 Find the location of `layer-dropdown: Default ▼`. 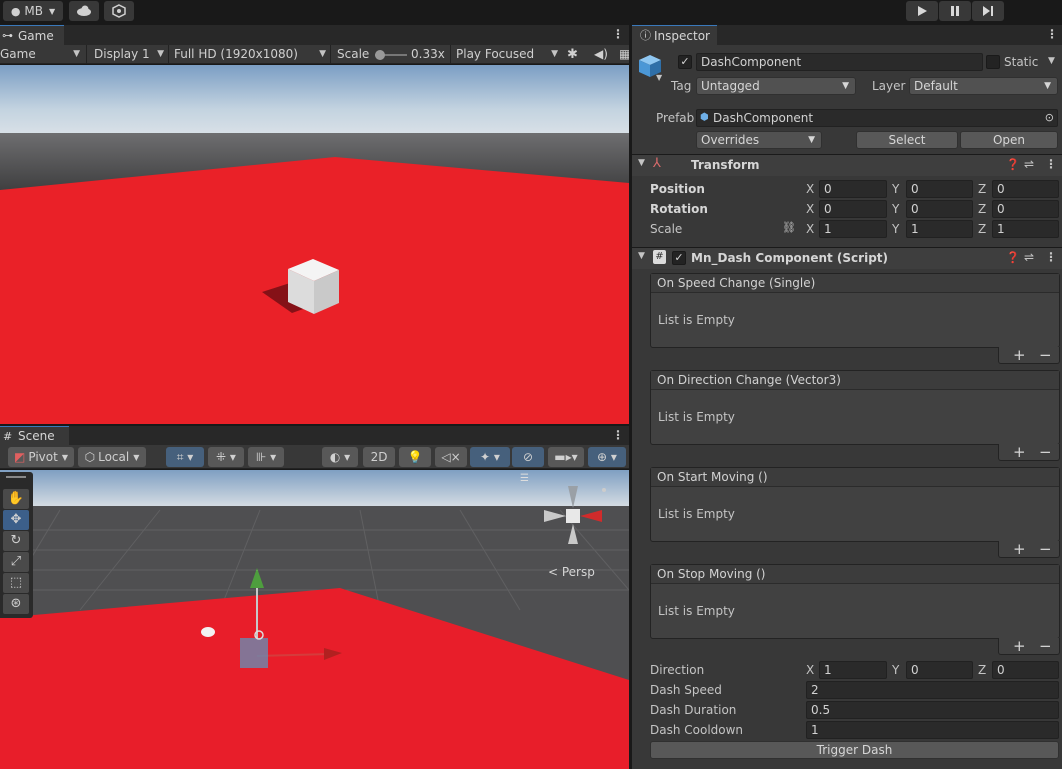

layer-dropdown: Default ▼ is located at coordinates (983, 86).